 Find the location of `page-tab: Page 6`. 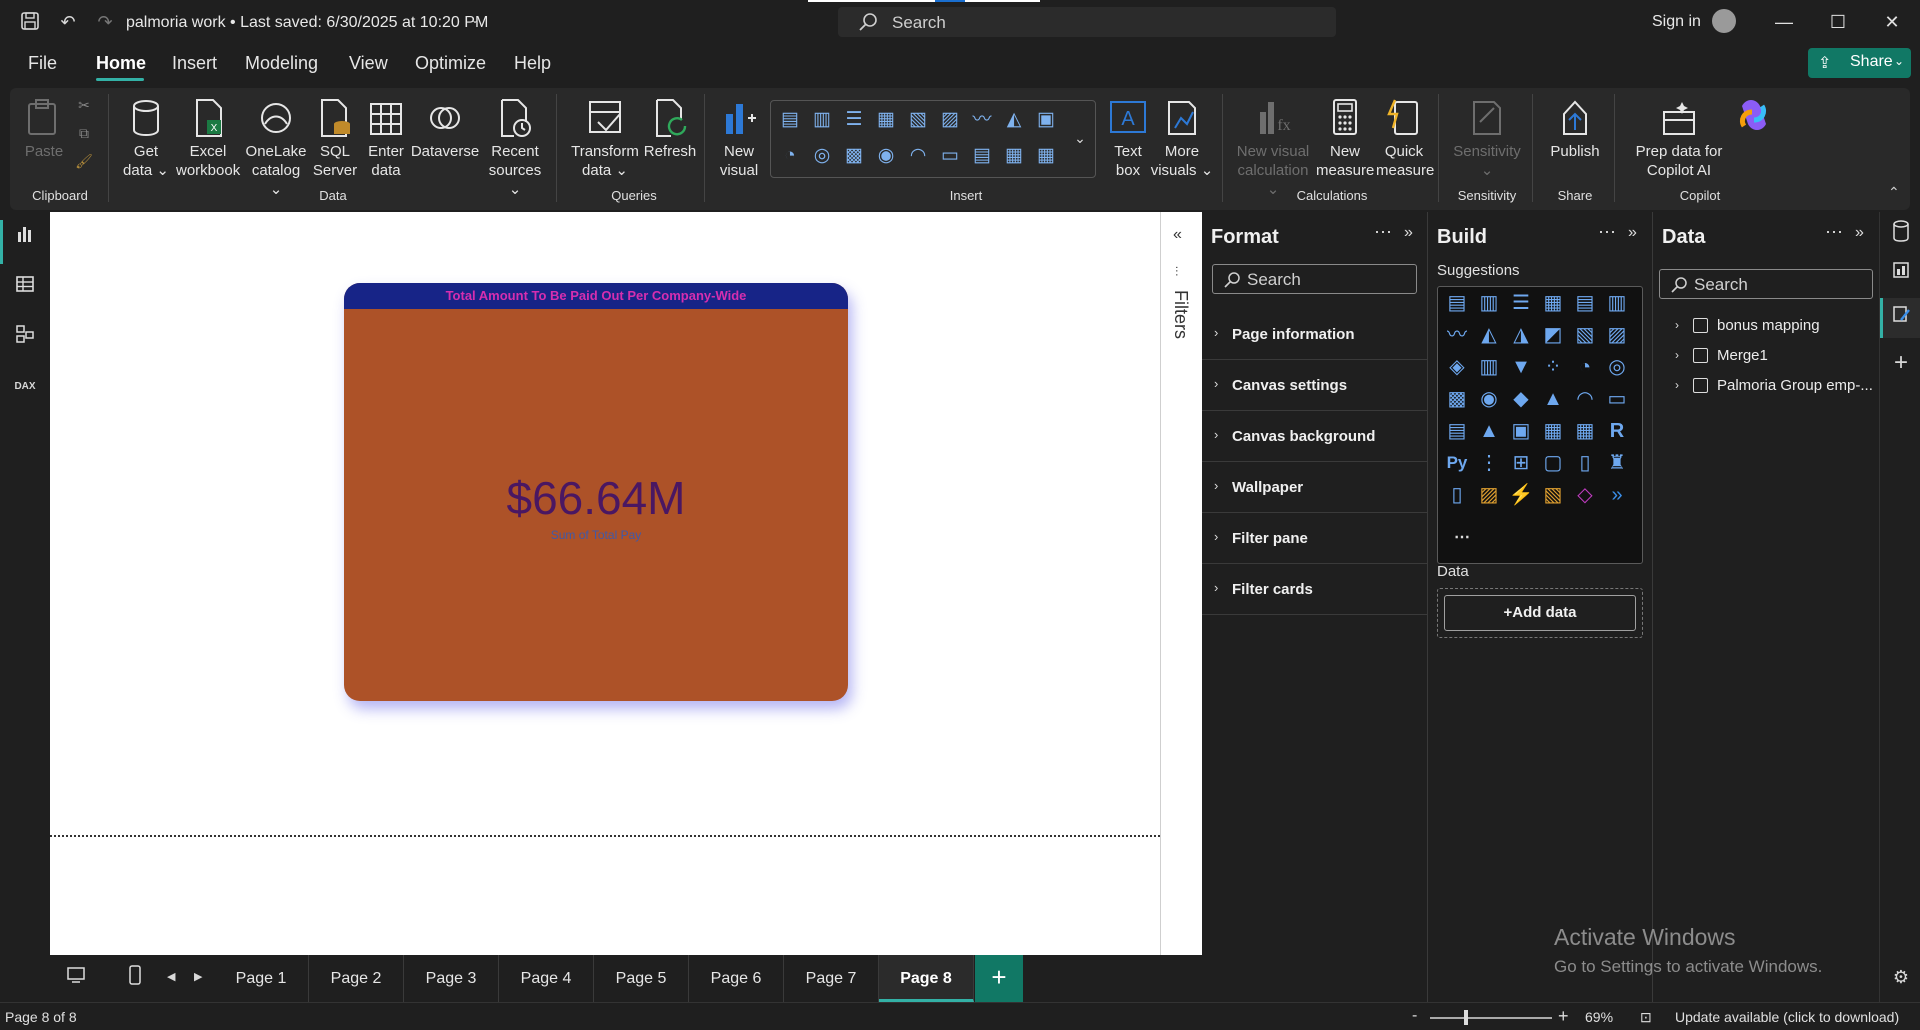

page-tab: Page 6 is located at coordinates (736, 978).